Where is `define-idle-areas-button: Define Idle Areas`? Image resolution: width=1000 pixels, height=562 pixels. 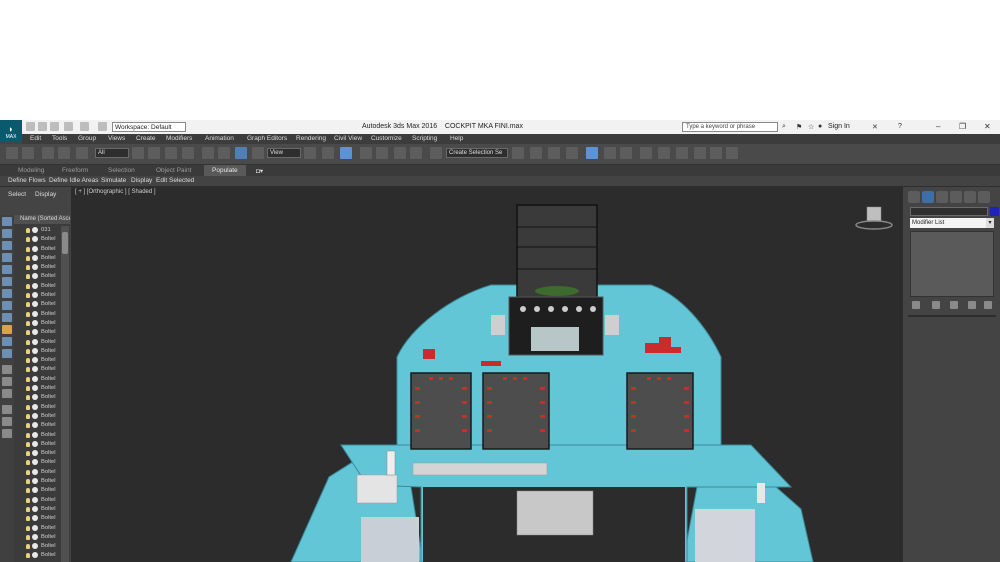
define-idle-areas-button: Define Idle Areas is located at coordinates (74, 180).